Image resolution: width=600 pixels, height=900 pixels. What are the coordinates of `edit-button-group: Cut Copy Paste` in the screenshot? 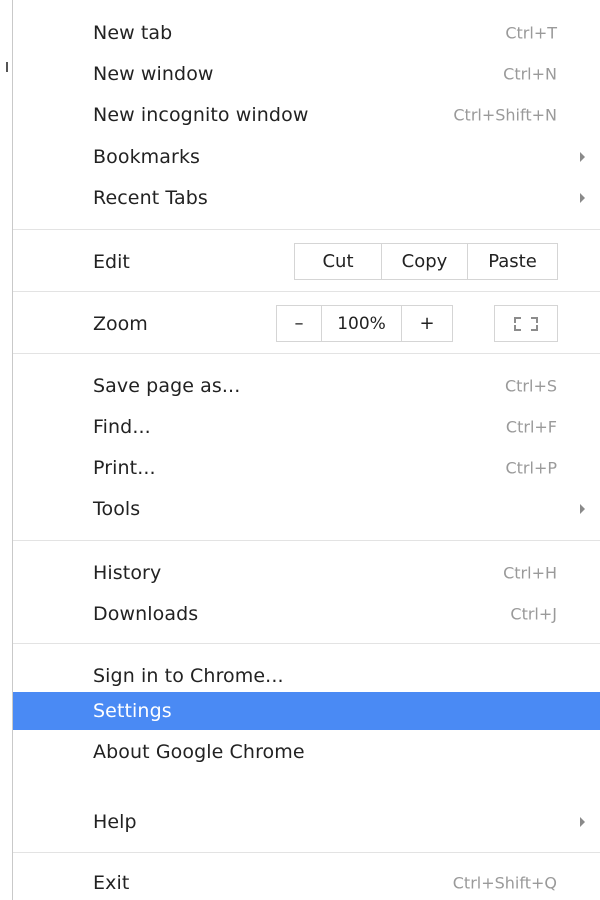 It's located at (426, 261).